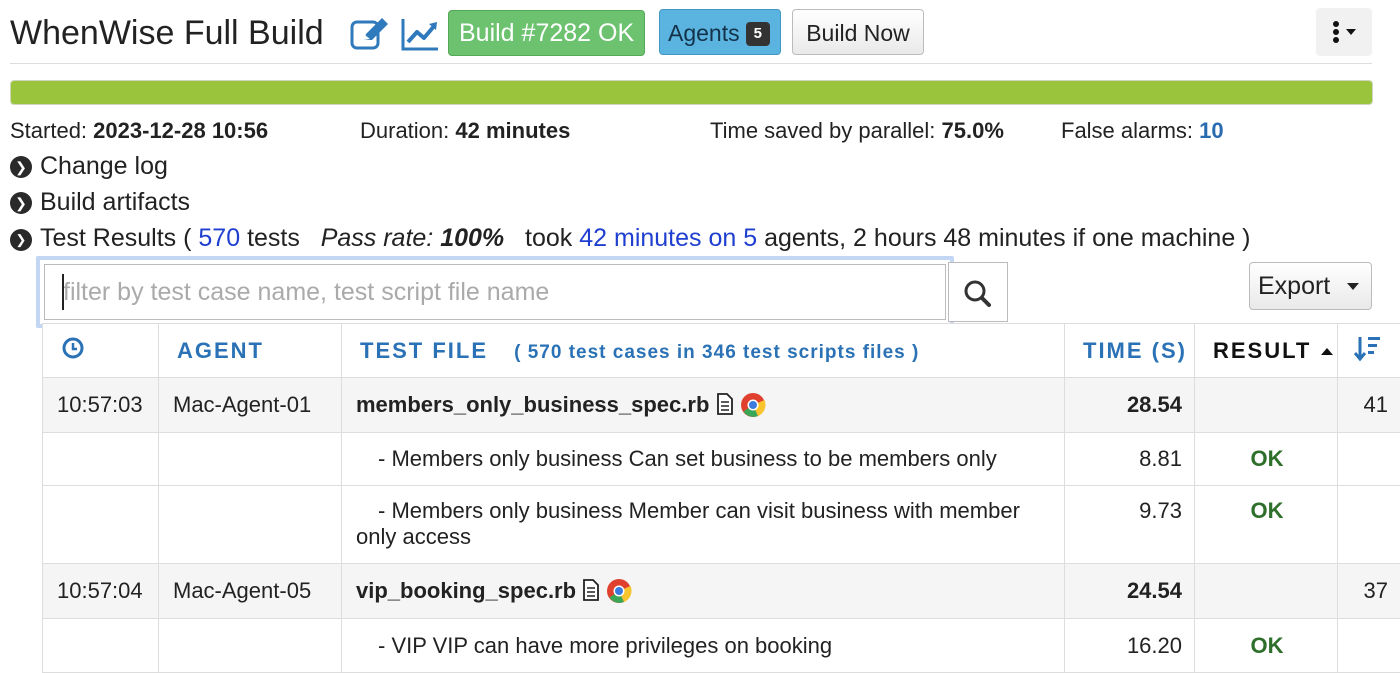 Image resolution: width=1400 pixels, height=673 pixels. I want to click on build-progress-bar, so click(691, 92).